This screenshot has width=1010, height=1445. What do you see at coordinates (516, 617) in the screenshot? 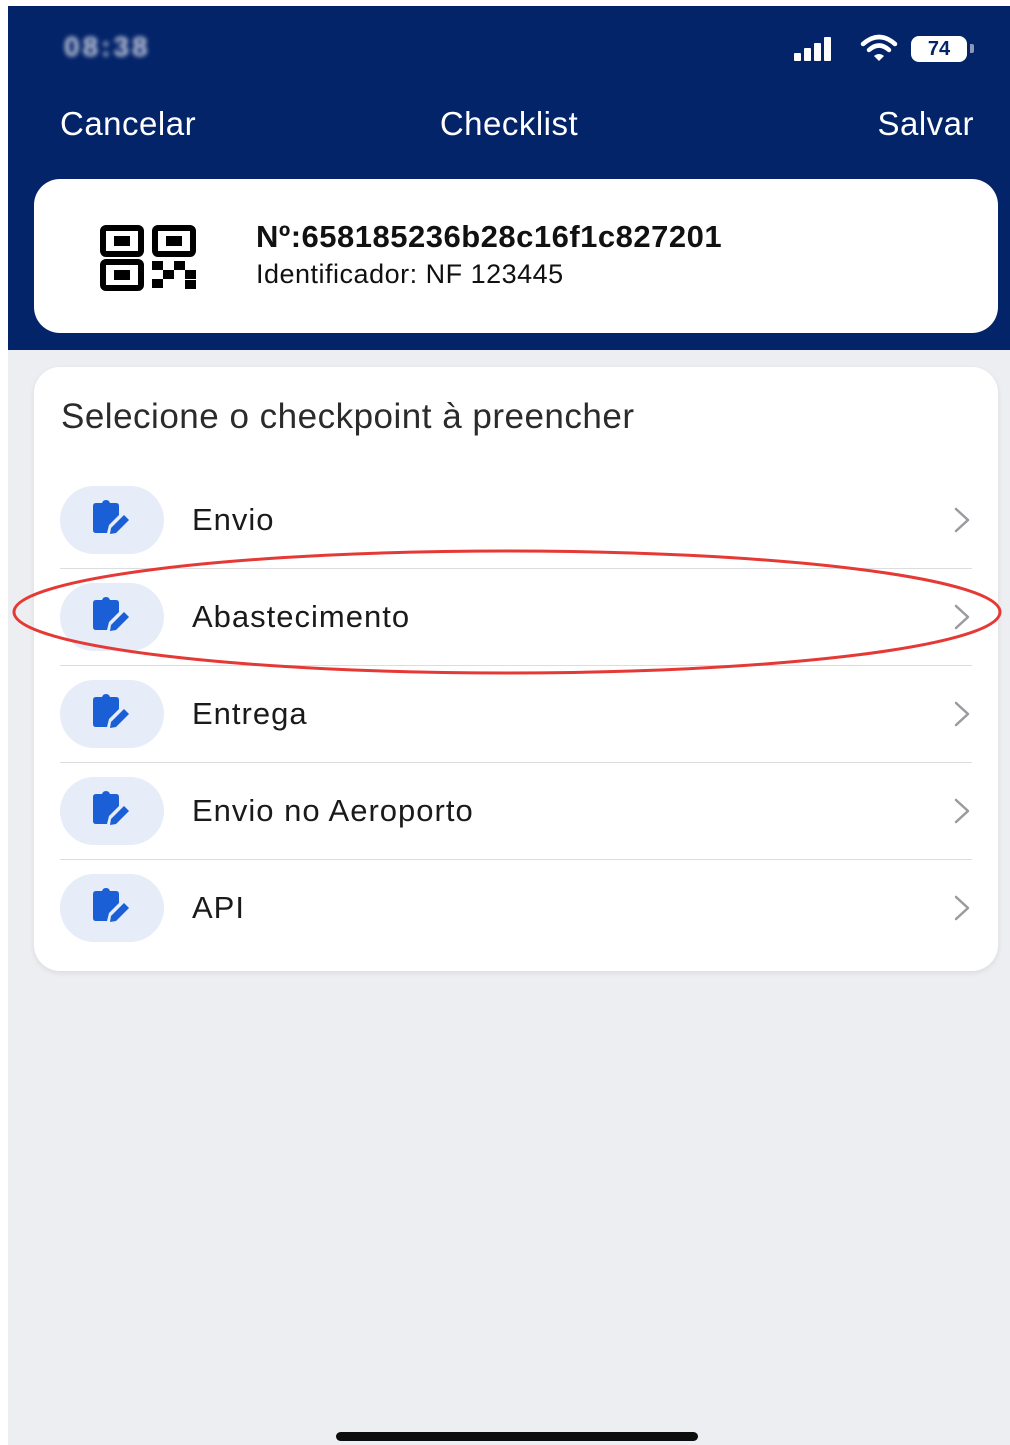
I see `checkpoint-item-abastecimento: Abastecimento` at bounding box center [516, 617].